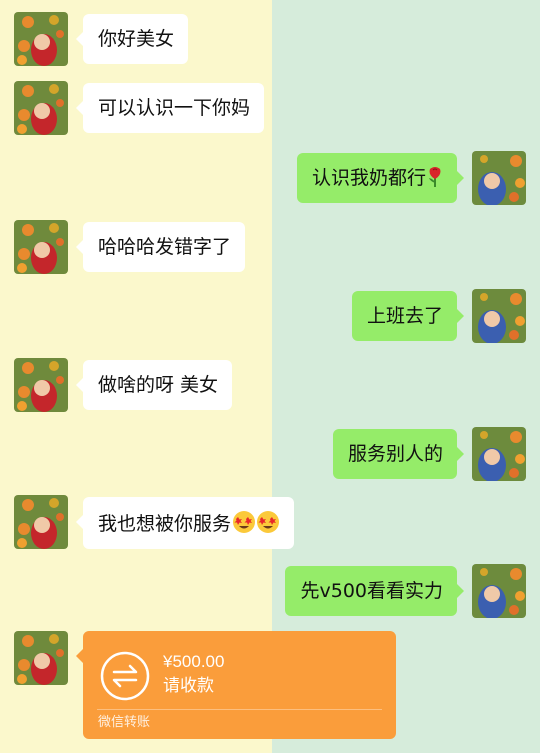 The image size is (540, 753). Describe the element at coordinates (125, 676) in the screenshot. I see `transfer-arrows-icon` at that location.